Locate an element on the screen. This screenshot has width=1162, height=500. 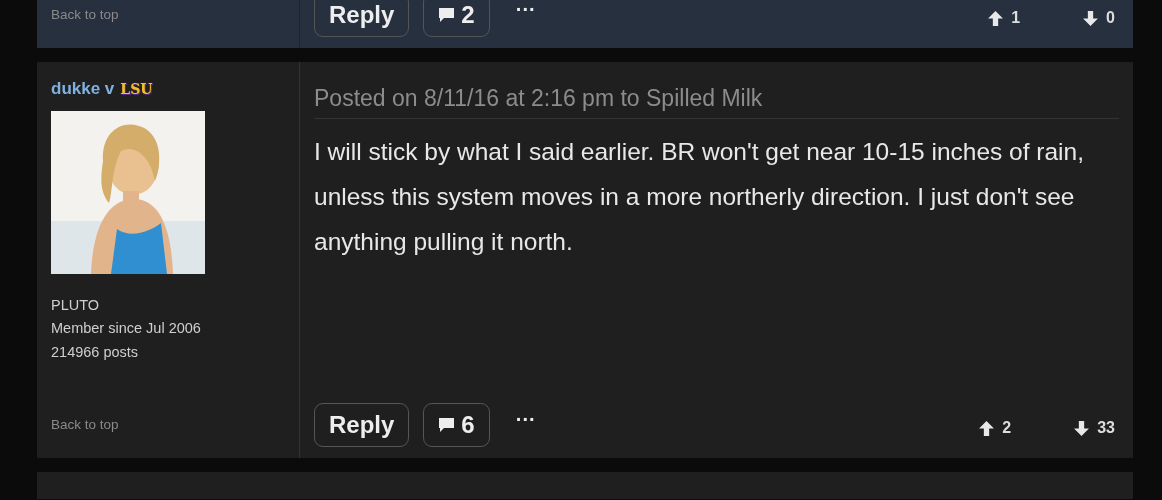
team-label: LSU is located at coordinates (136, 89).